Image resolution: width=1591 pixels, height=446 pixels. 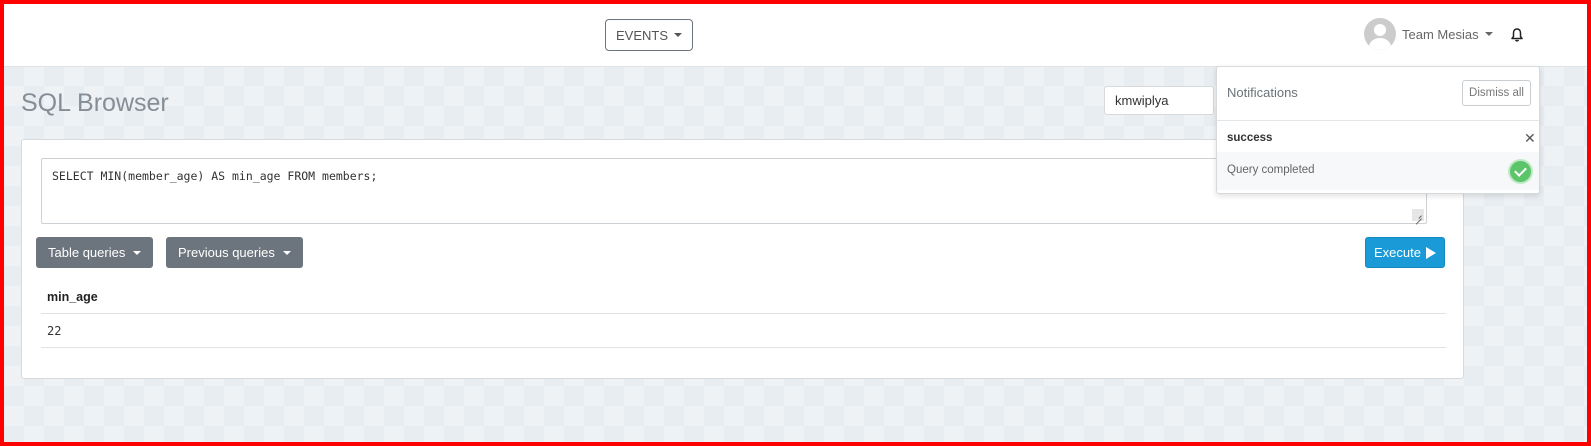 I want to click on avatar, so click(x=1380, y=34).